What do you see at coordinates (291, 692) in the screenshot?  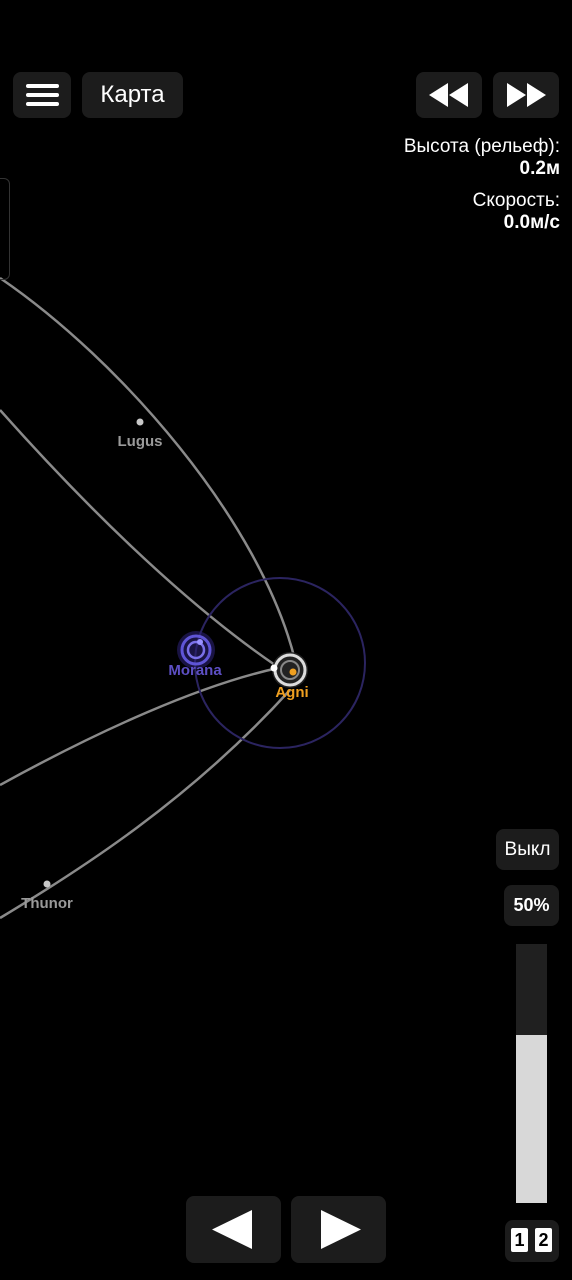 I see `agni-label: Agni` at bounding box center [291, 692].